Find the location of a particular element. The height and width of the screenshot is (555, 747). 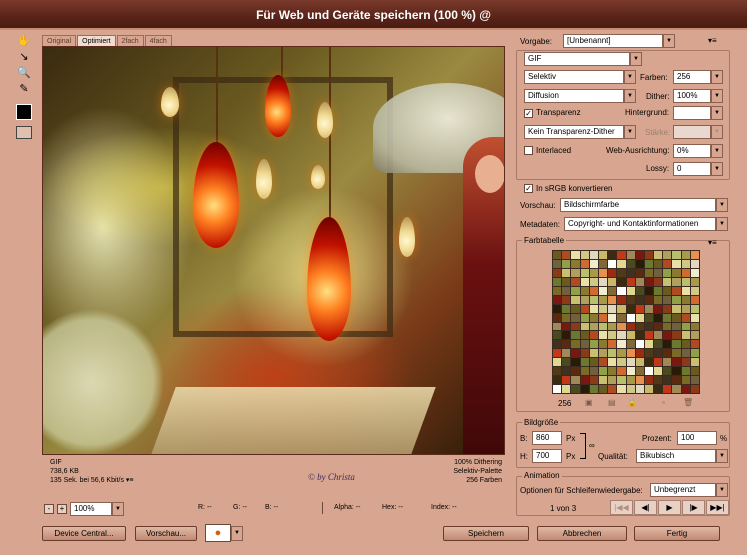

lock-icon: 🔒 is located at coordinates (632, 403).